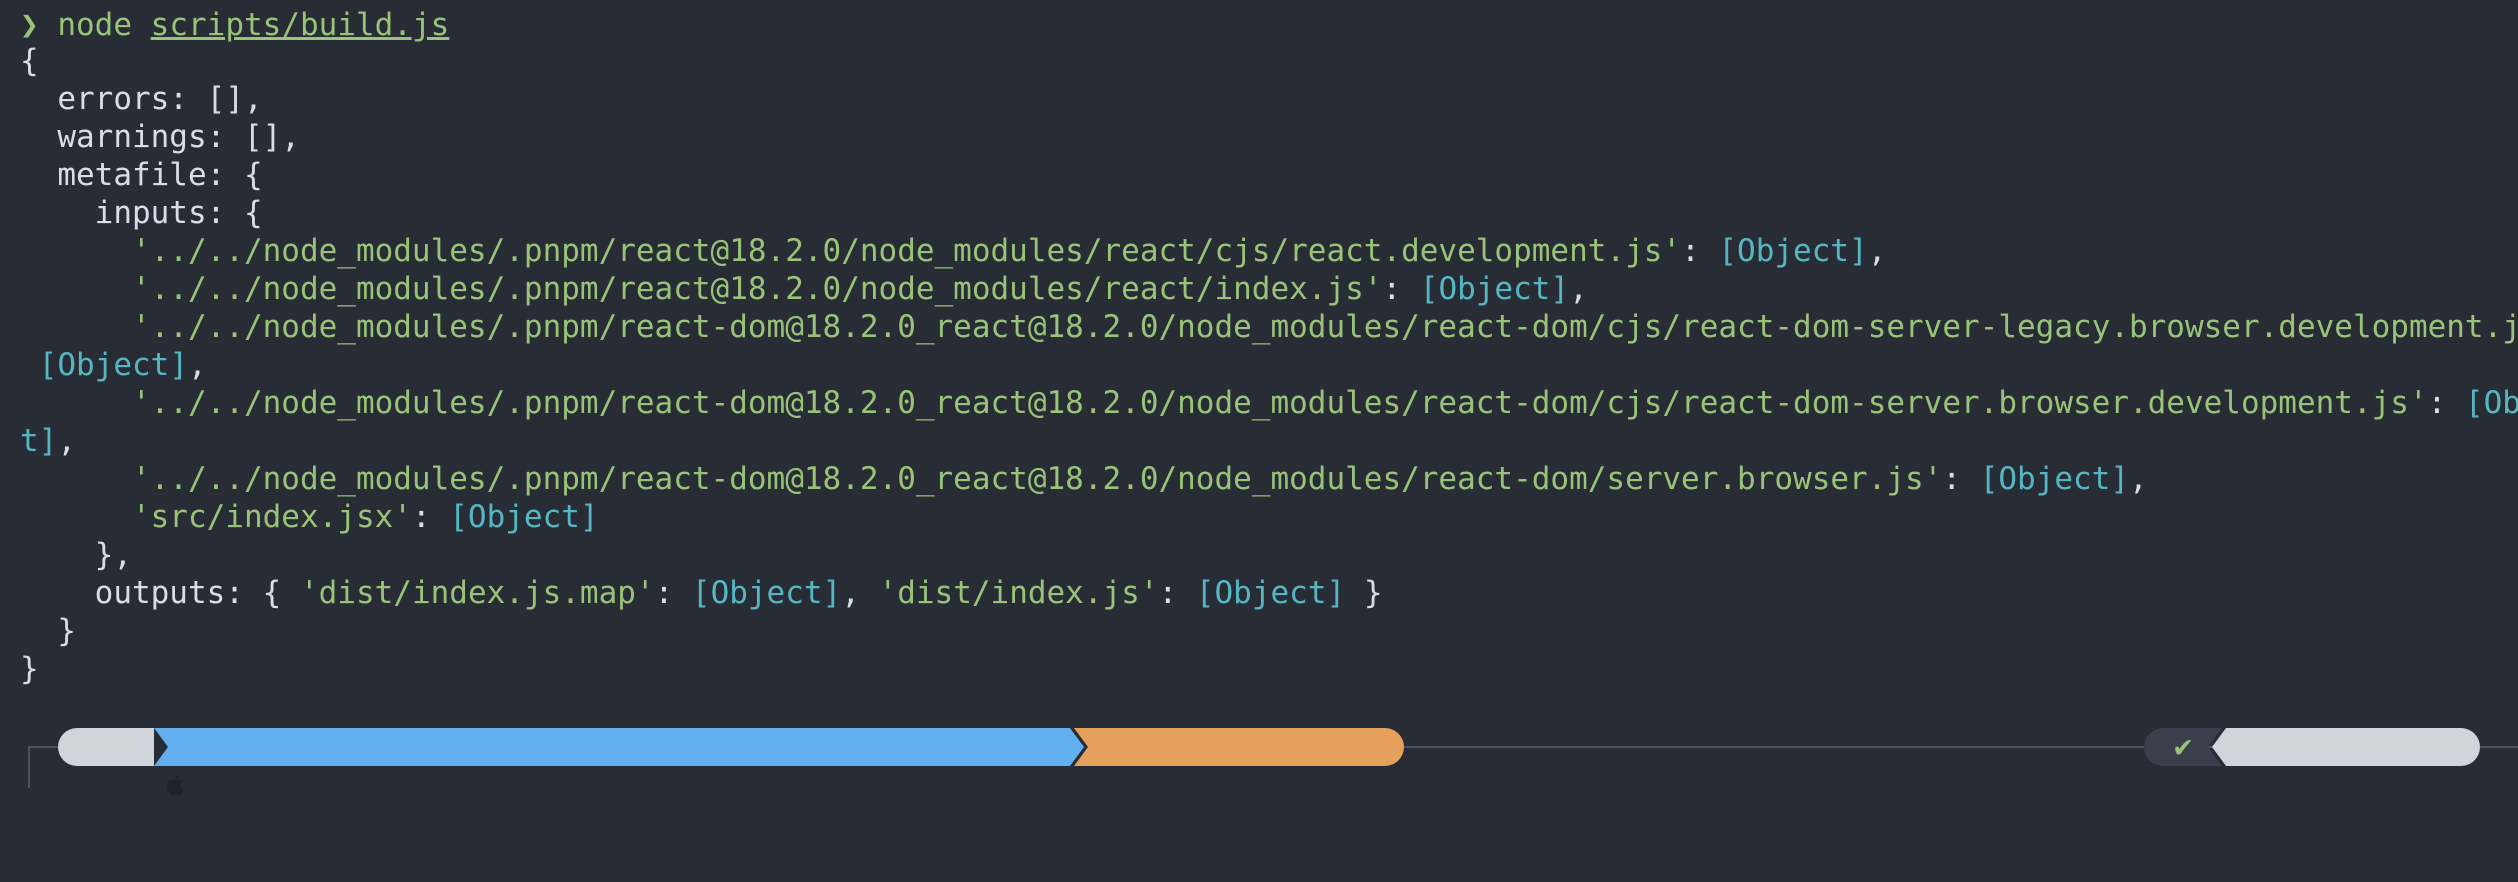 The width and height of the screenshot is (2518, 882). Describe the element at coordinates (2375, 824) in the screenshot. I see `clock-icon` at that location.